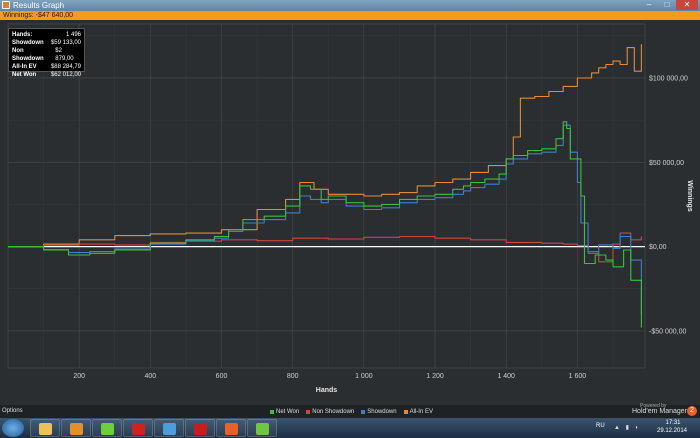 Image resolution: width=700 pixels, height=438 pixels. Describe the element at coordinates (673, 423) in the screenshot. I see `clock-time: 17:31` at that location.